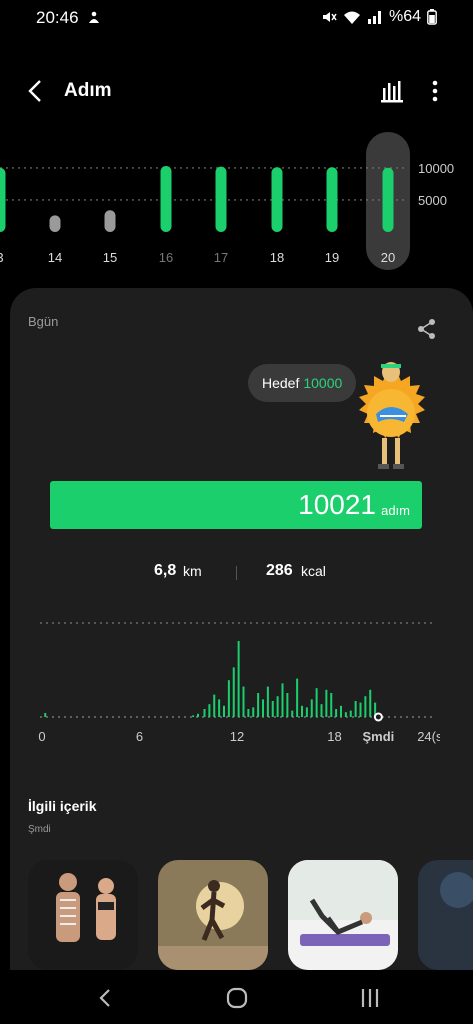 This screenshot has height=1024, width=473. What do you see at coordinates (236, 92) in the screenshot?
I see `app-bar: Adım` at bounding box center [236, 92].